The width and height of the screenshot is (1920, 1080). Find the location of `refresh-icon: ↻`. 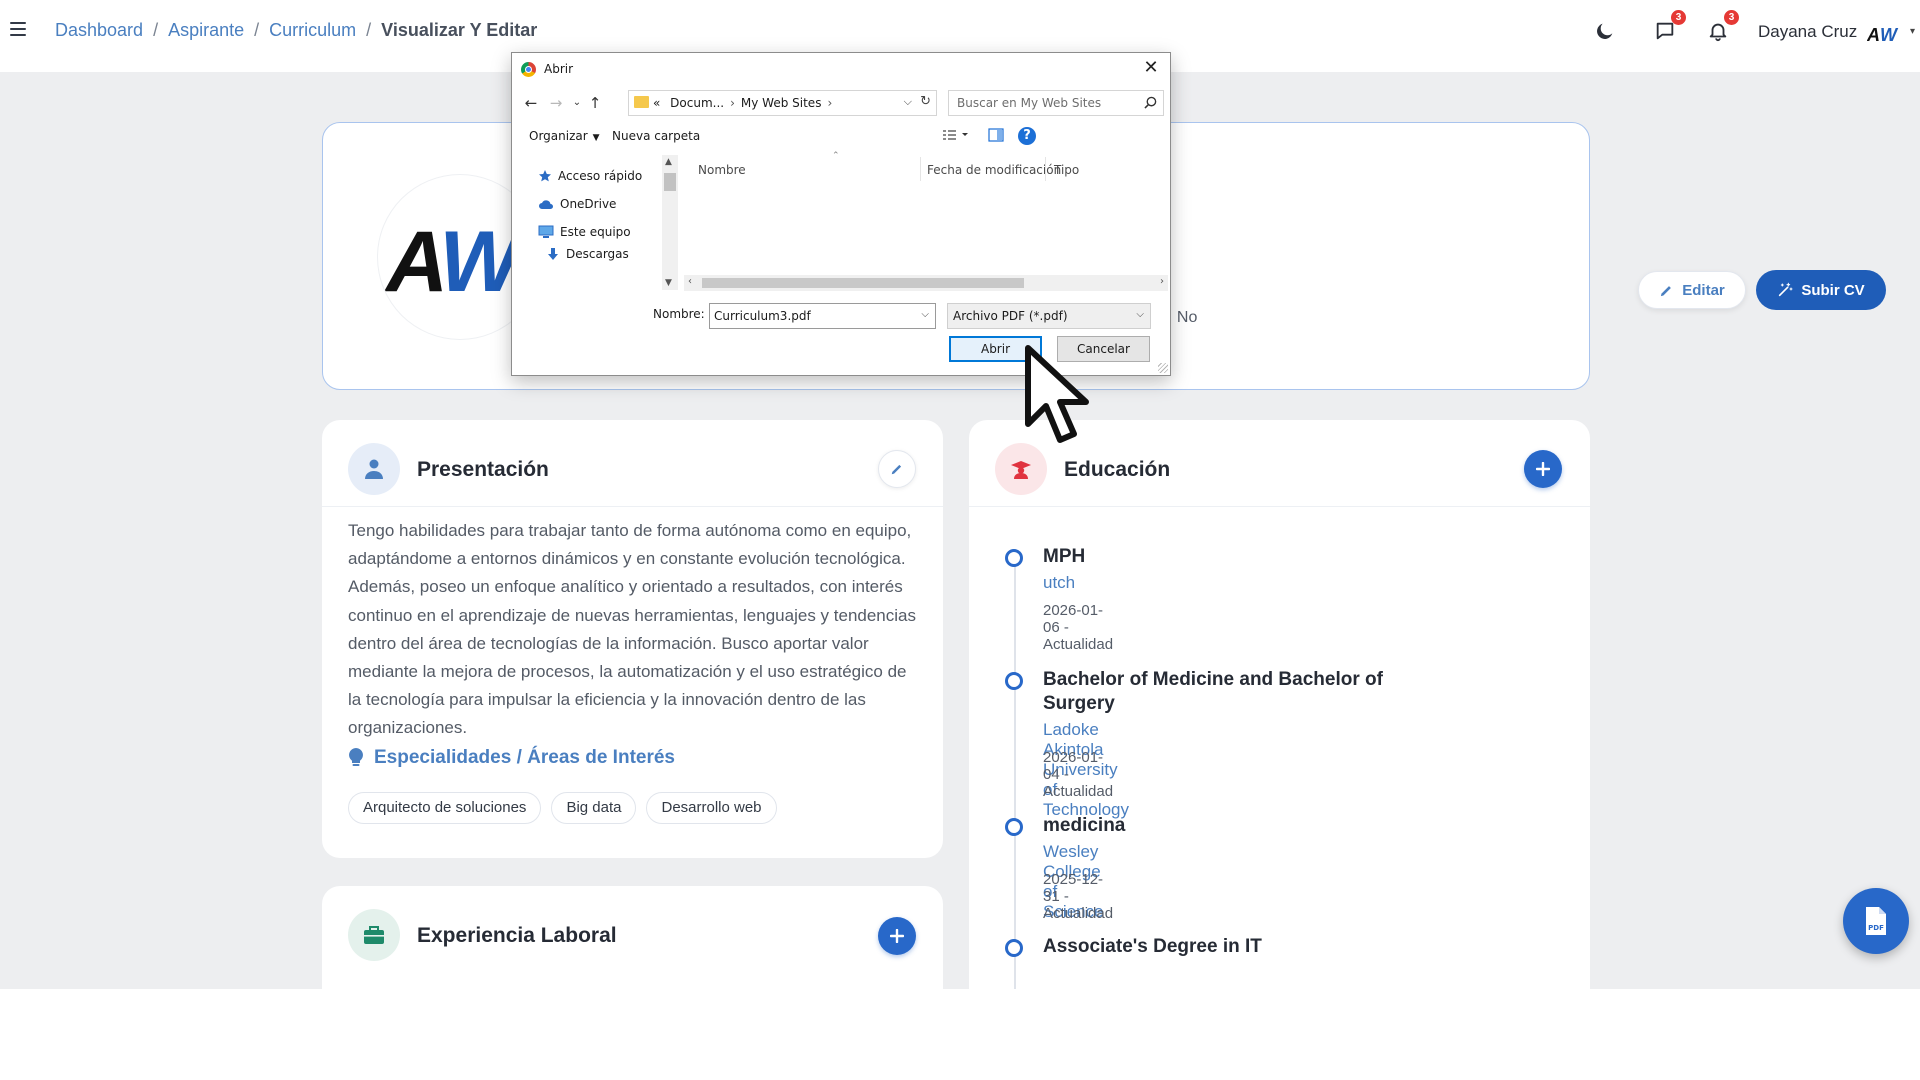

refresh-icon: ↻ is located at coordinates (925, 101).